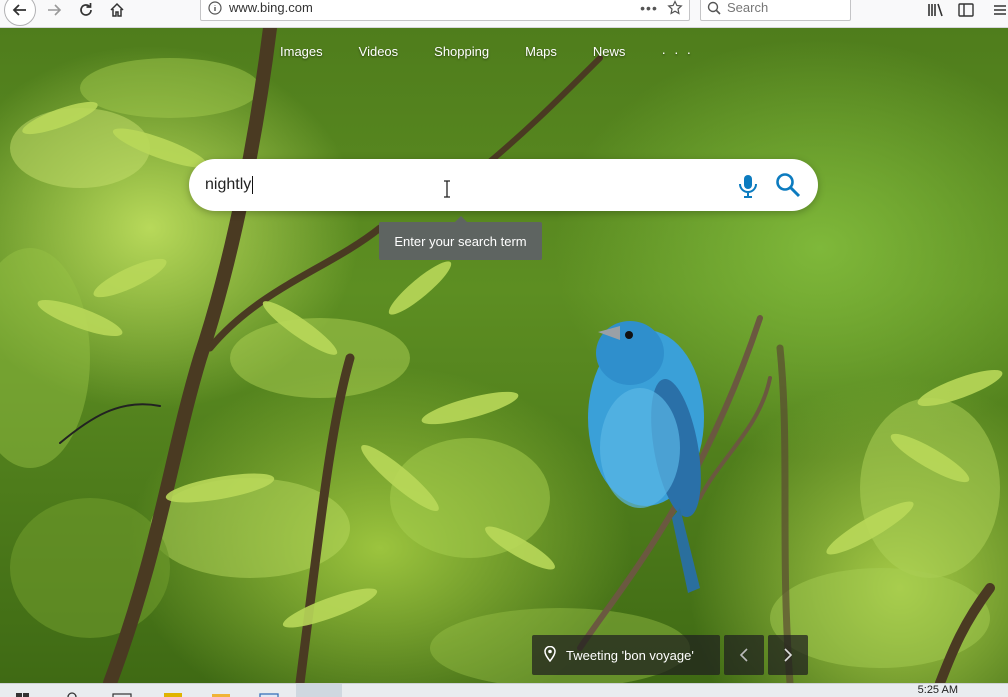  I want to click on url-bar: www.bing.com •••, so click(445, 10).